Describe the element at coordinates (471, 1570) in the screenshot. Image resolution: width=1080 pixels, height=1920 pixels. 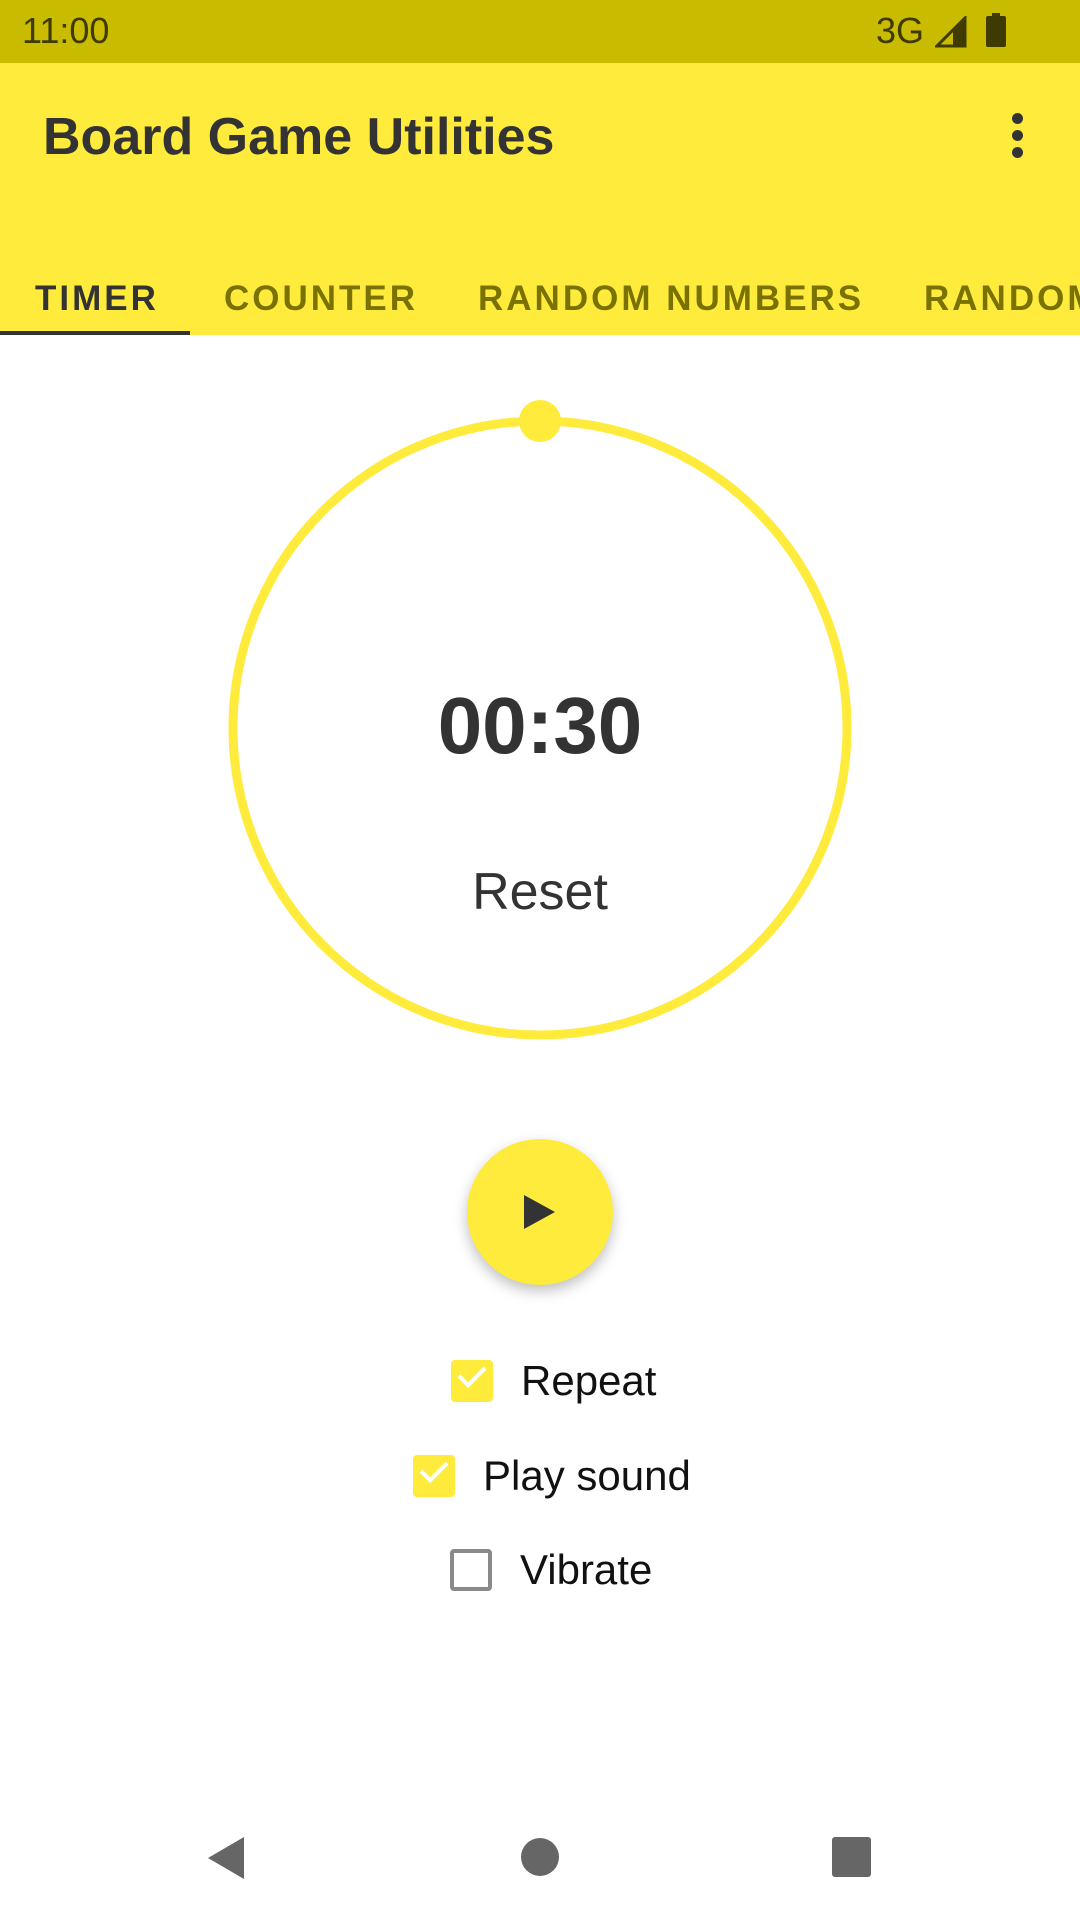
I see `checkbox-unchecked-icon` at that location.